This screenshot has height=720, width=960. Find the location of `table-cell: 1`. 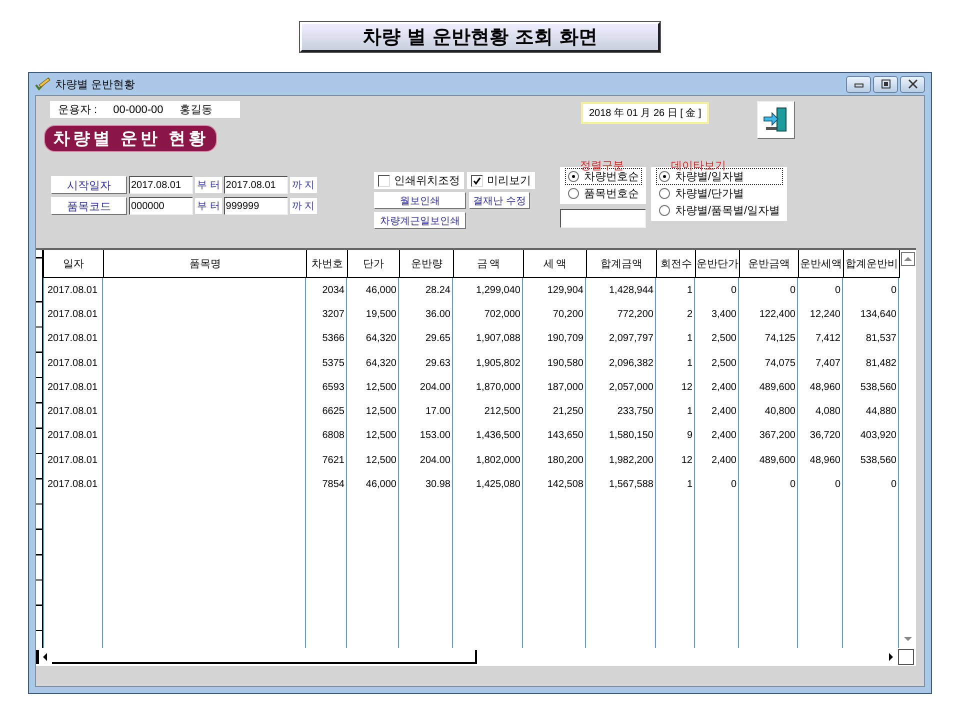

table-cell: 1 is located at coordinates (676, 290).